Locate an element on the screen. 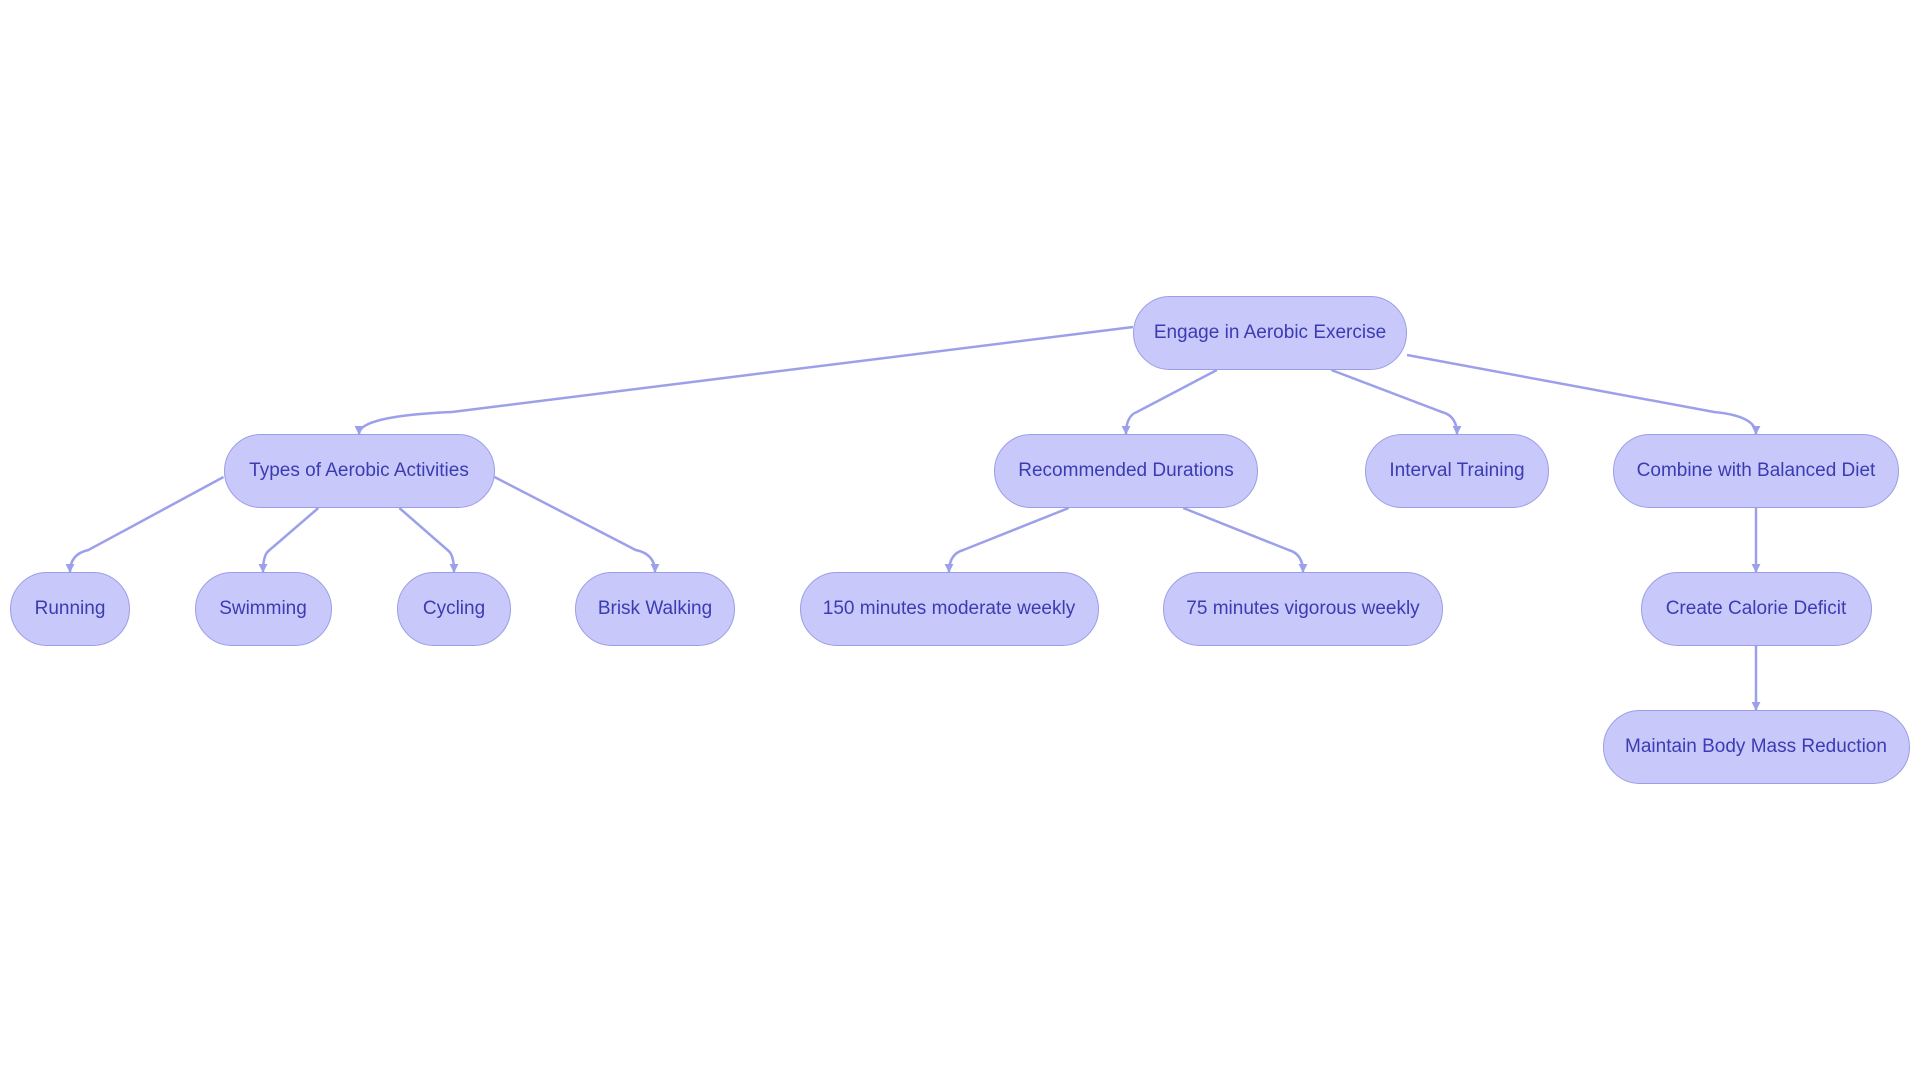  node-calorie: Create Calorie Deficit is located at coordinates (1756, 609).